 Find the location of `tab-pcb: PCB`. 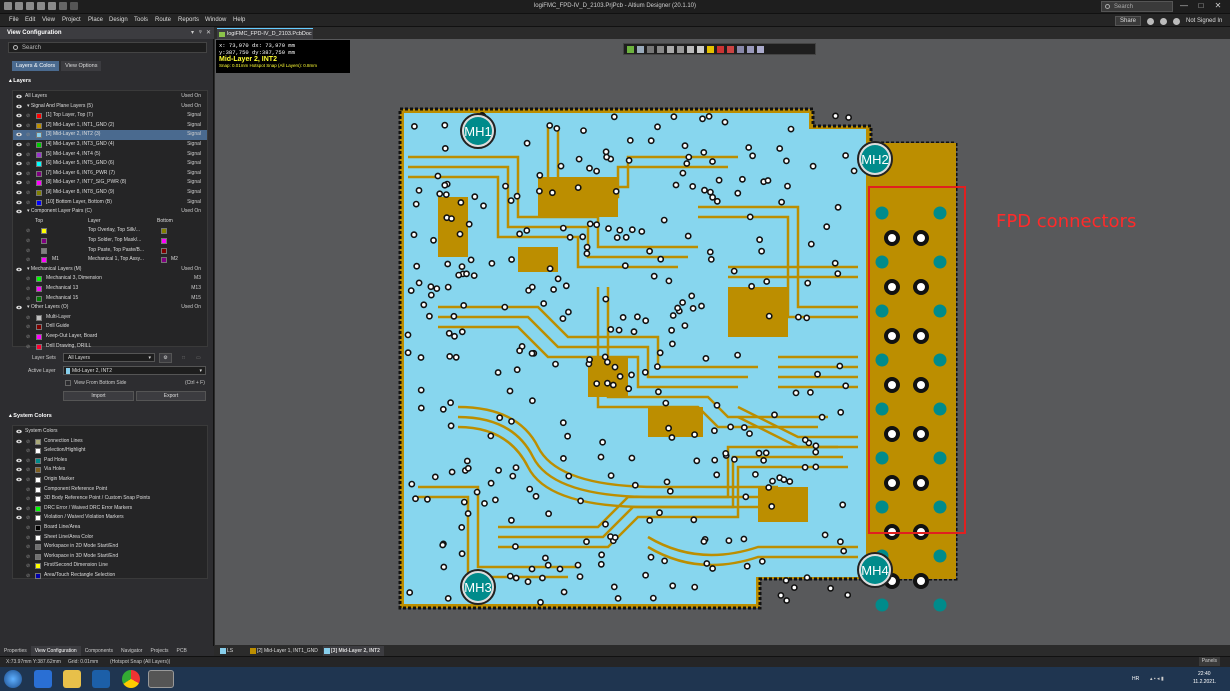

tab-pcb: PCB is located at coordinates (182, 651).